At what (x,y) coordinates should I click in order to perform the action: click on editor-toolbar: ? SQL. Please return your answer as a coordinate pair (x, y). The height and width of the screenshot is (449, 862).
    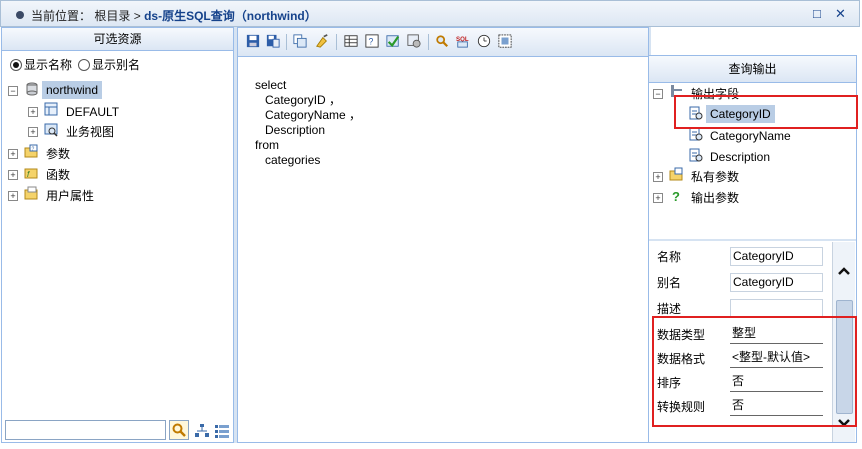
    Looking at the image, I should click on (443, 42).